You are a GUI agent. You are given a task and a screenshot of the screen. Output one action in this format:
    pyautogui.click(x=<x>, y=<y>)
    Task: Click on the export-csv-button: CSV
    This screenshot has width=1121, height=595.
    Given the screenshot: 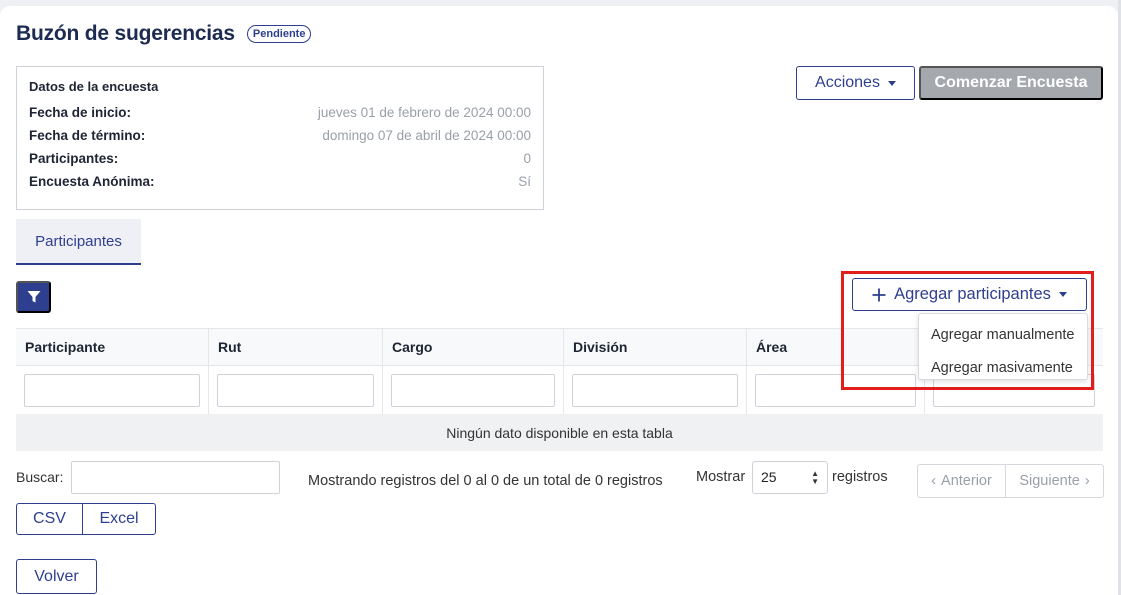 What is the action you would take?
    pyautogui.click(x=49, y=519)
    